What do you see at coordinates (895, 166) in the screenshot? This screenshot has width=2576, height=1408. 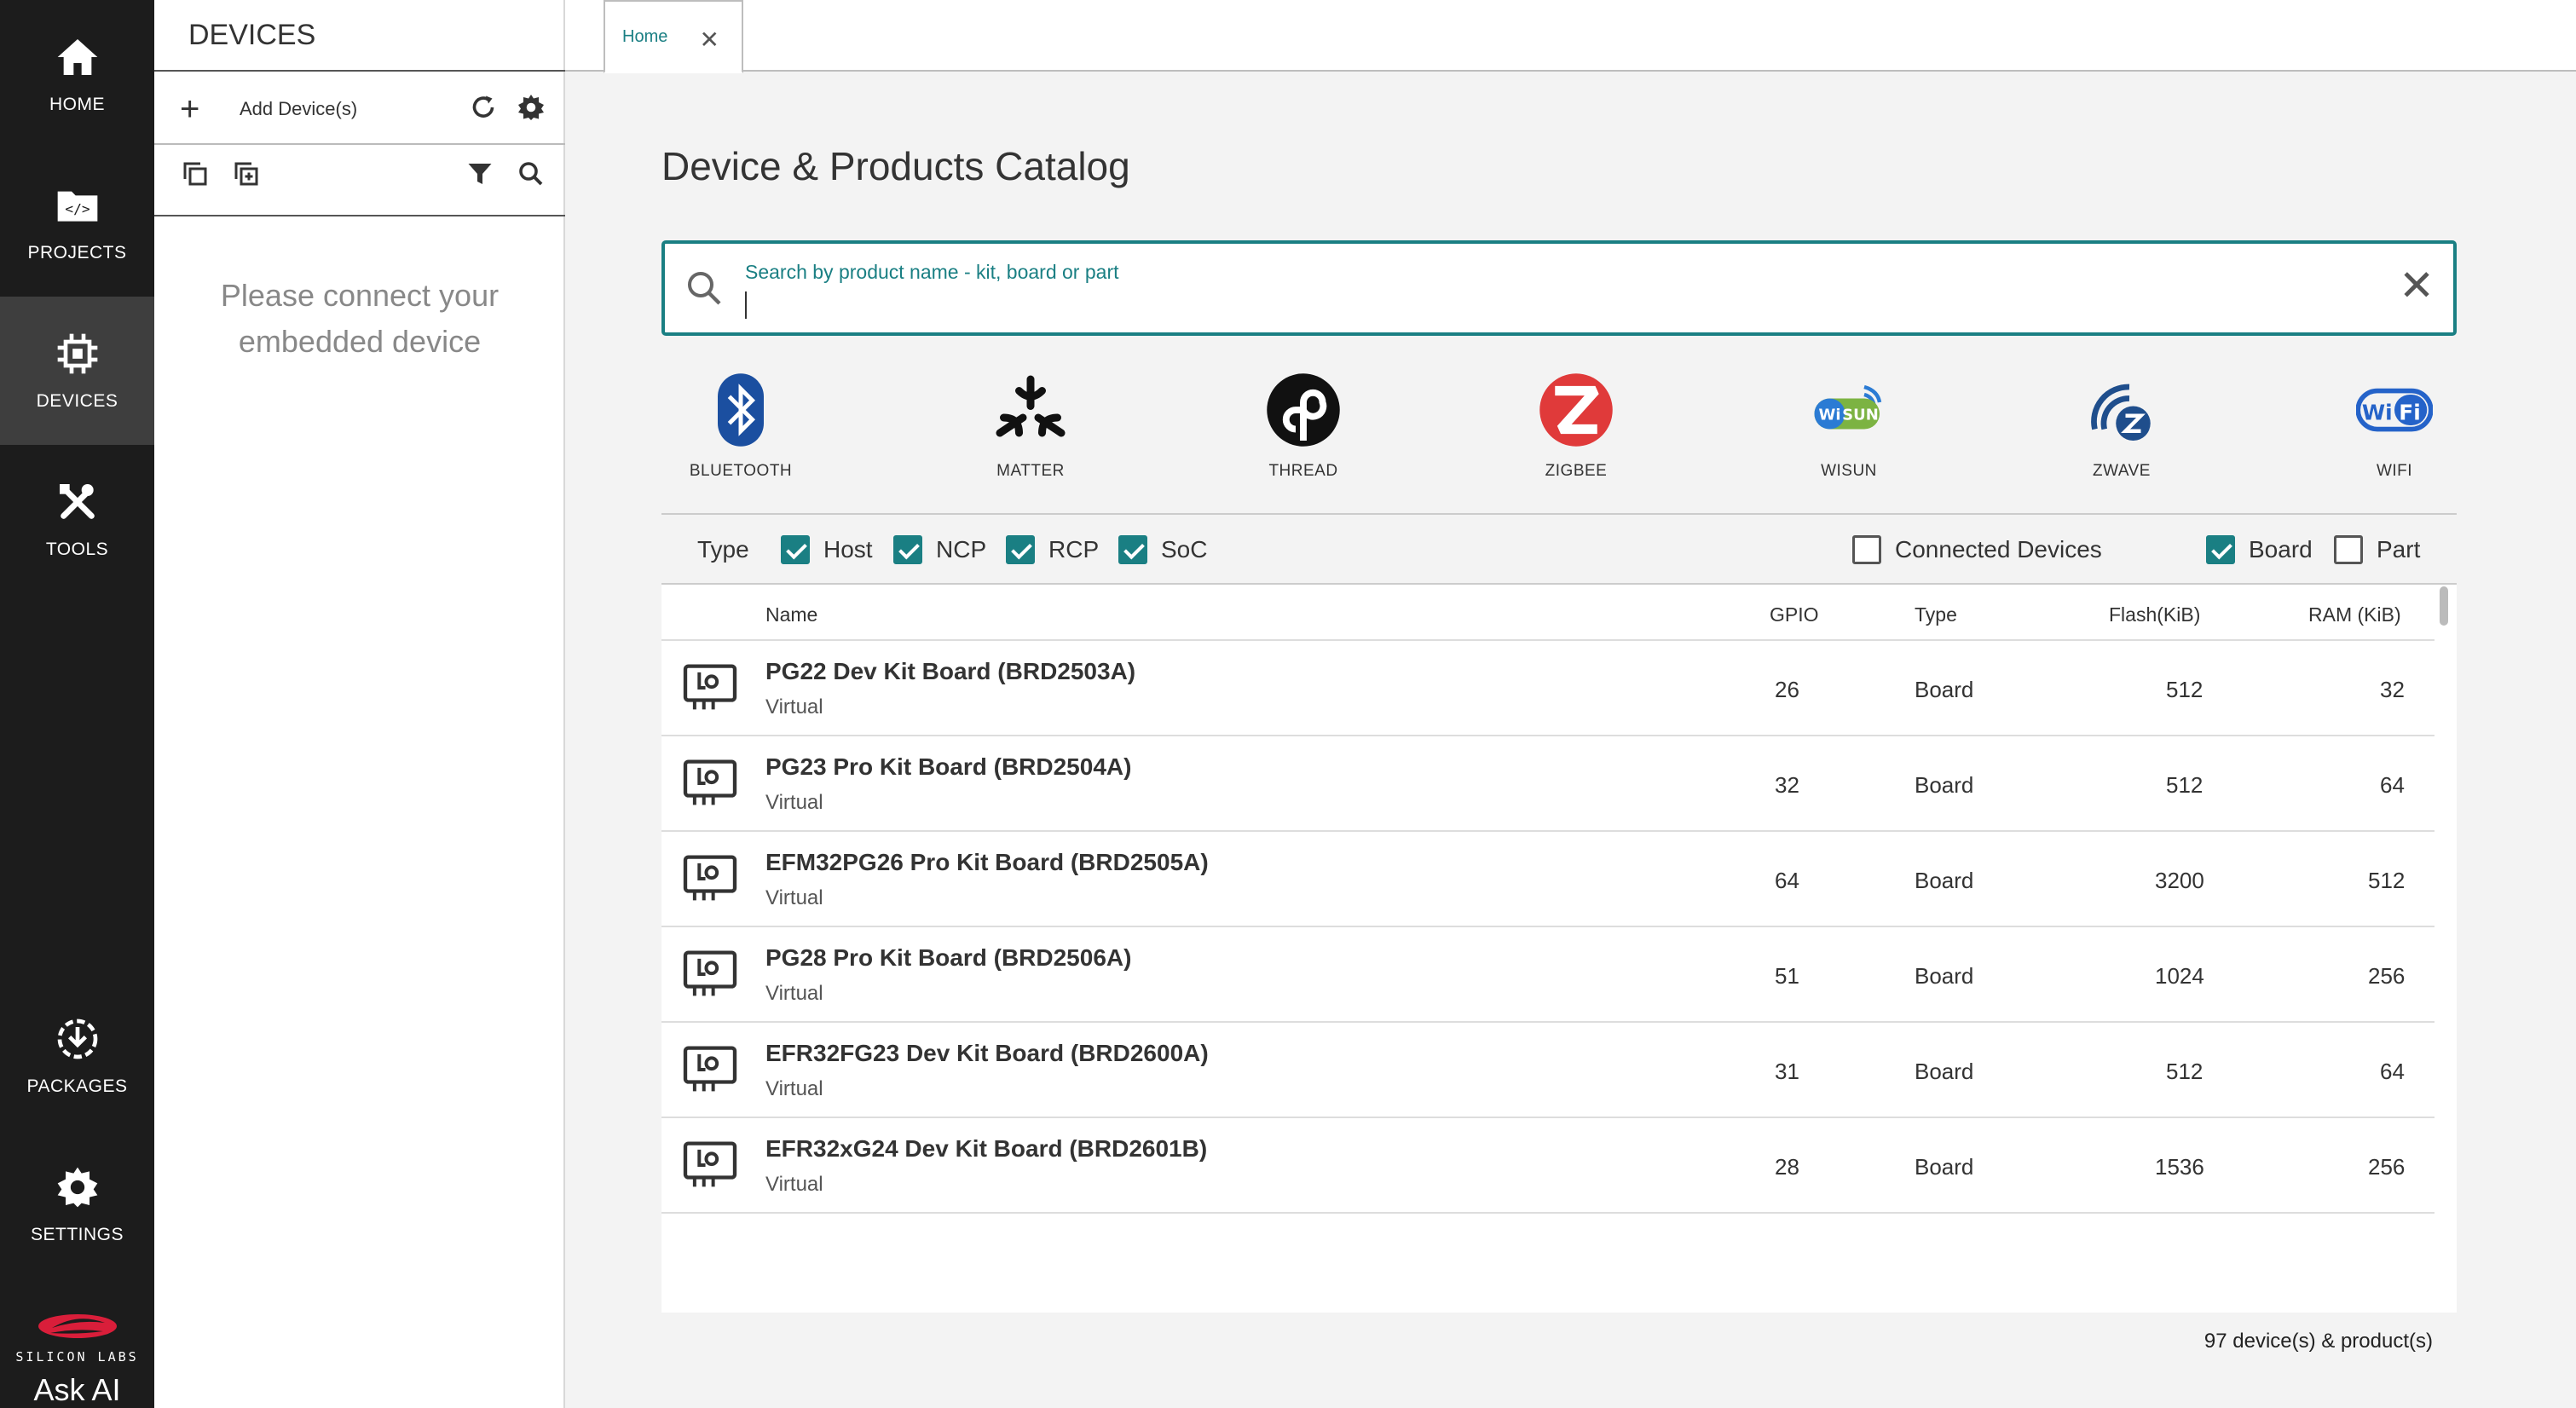 I see `page-title: Device & Products Catalog` at bounding box center [895, 166].